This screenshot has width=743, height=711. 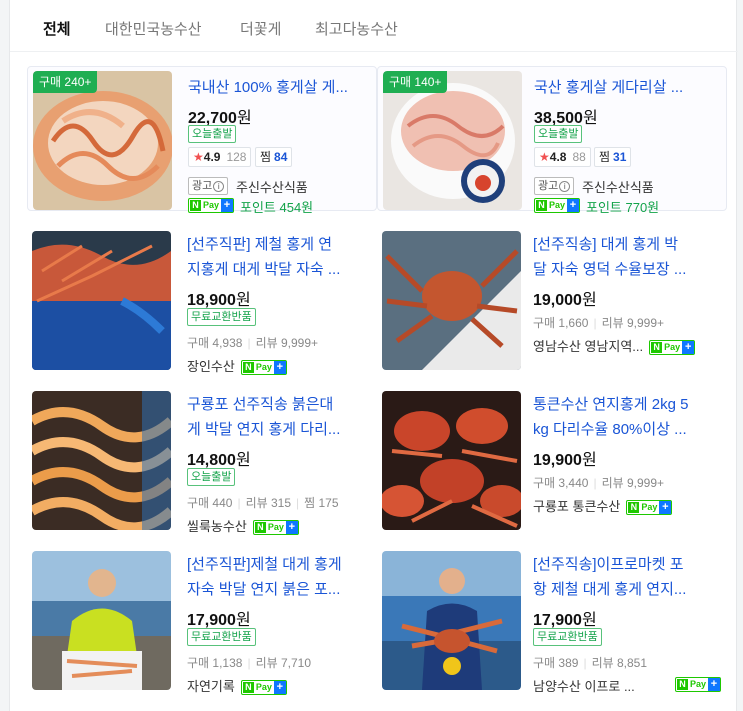 I want to click on seller-row: 자연기록 N Pay +, so click(x=237, y=686).